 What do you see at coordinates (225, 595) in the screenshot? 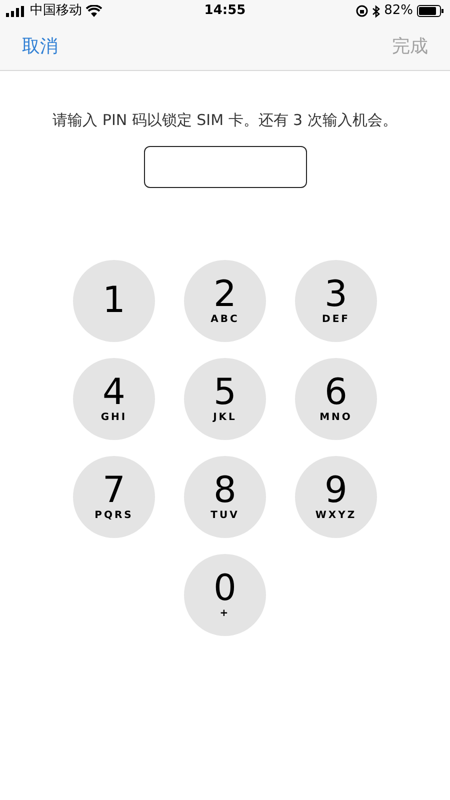
I see `keypad-key: 0 +` at bounding box center [225, 595].